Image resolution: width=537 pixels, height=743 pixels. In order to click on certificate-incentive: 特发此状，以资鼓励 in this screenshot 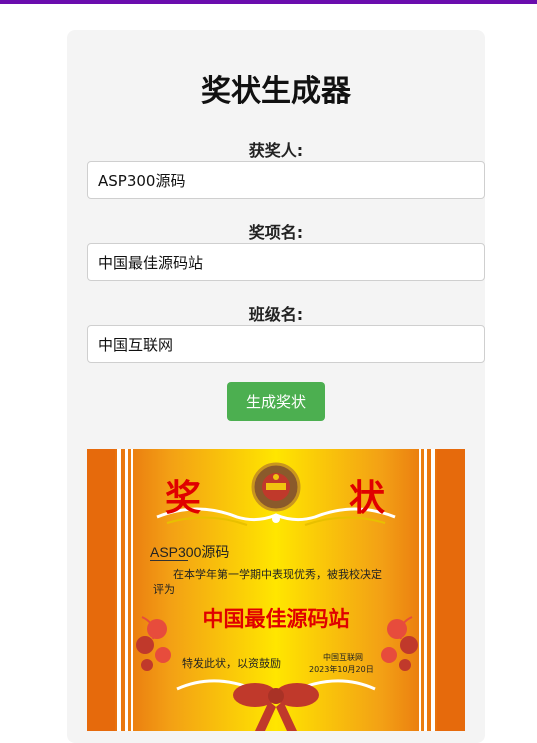, I will do `click(231, 663)`.